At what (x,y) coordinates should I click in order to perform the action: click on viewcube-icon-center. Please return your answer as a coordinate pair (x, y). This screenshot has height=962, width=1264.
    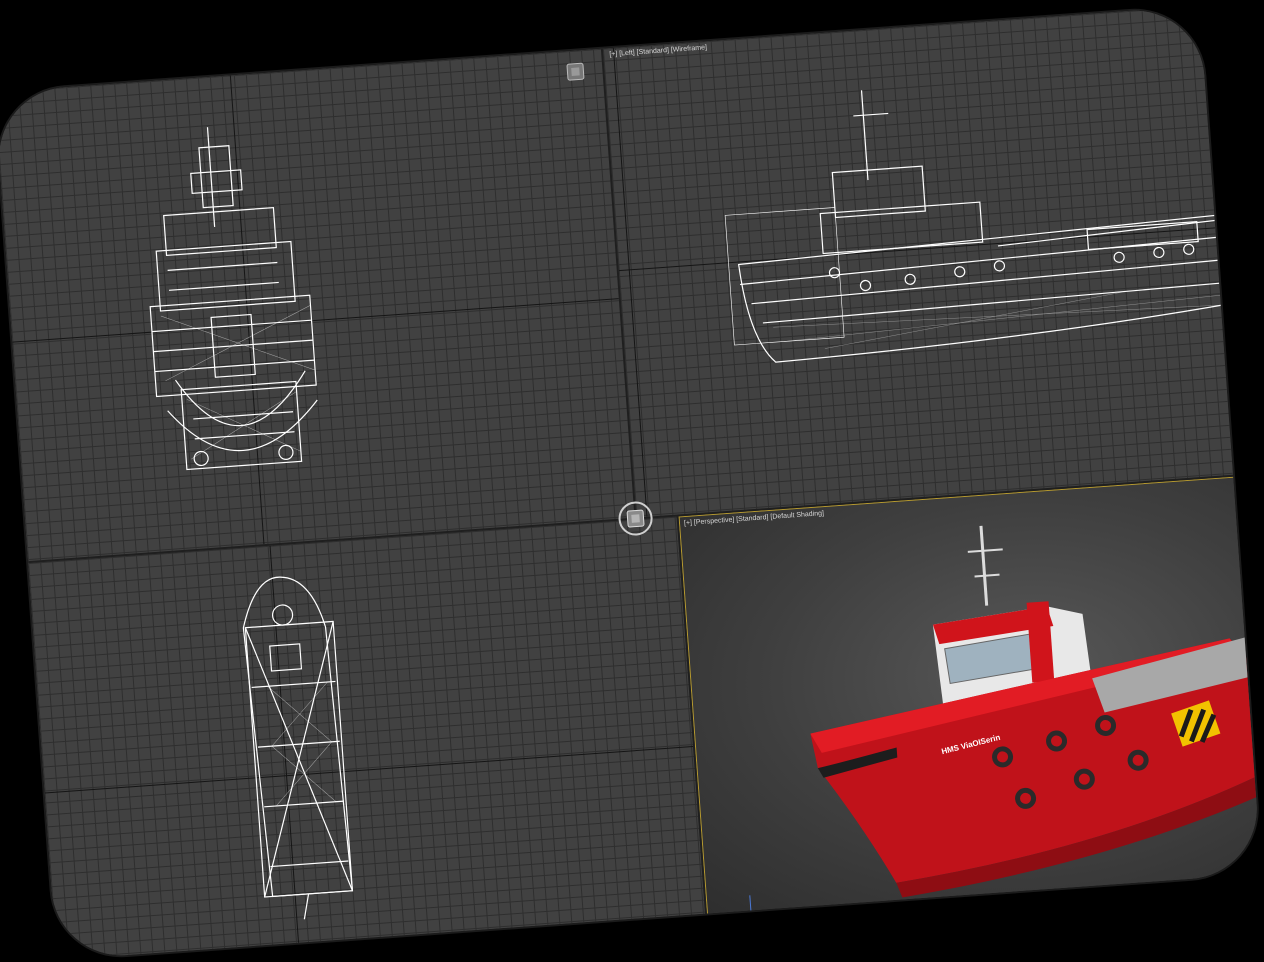
    Looking at the image, I should click on (635, 518).